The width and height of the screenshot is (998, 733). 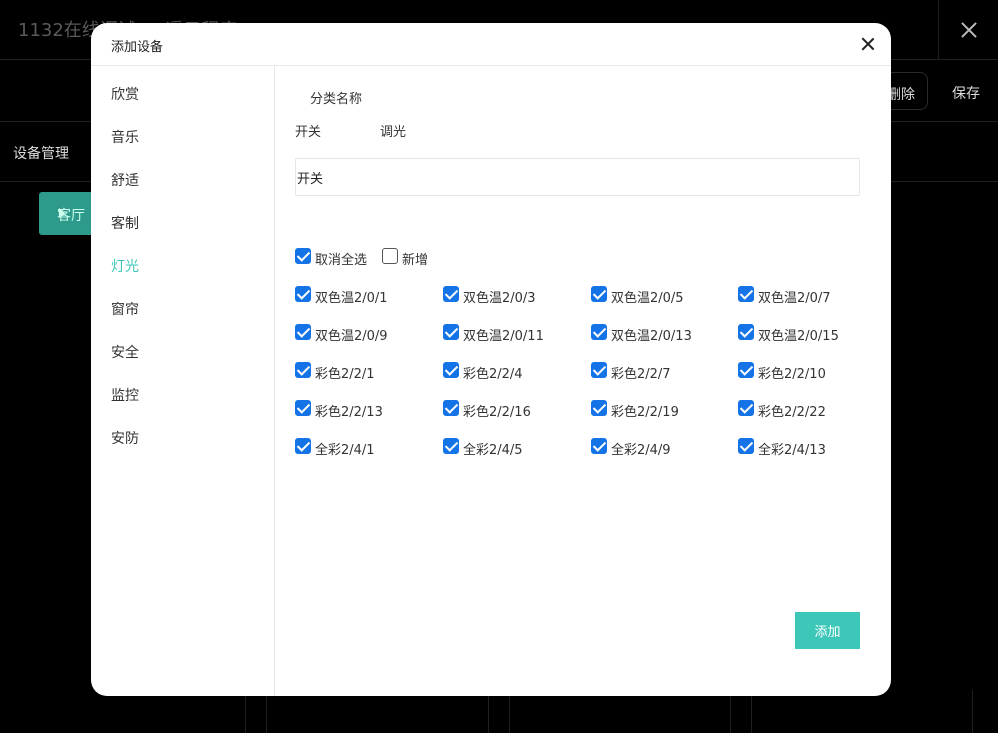 I want to click on category-tab-switch: 开关, so click(x=308, y=130).